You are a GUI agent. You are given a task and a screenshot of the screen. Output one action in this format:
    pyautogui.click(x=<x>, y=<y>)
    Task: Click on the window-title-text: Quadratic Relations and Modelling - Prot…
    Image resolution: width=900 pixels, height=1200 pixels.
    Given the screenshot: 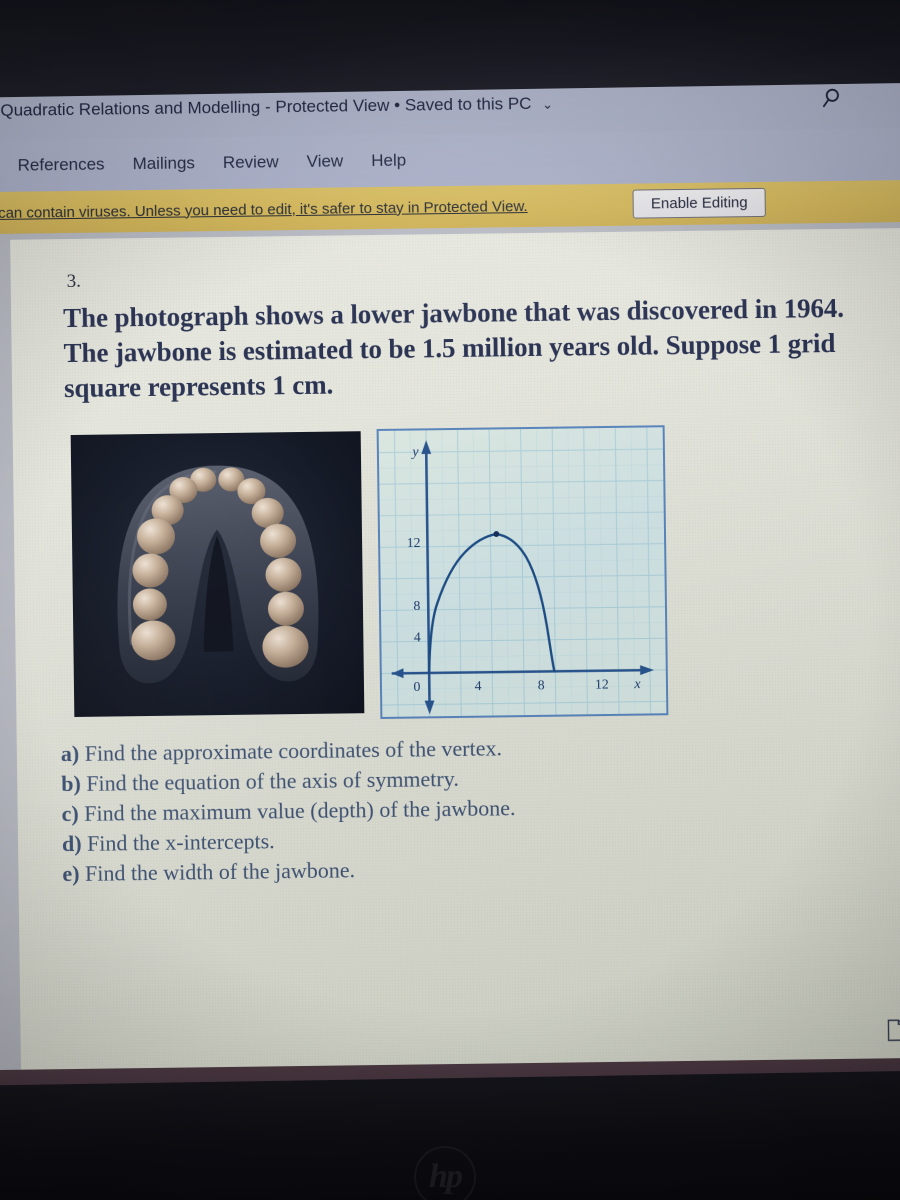 What is the action you would take?
    pyautogui.click(x=195, y=107)
    